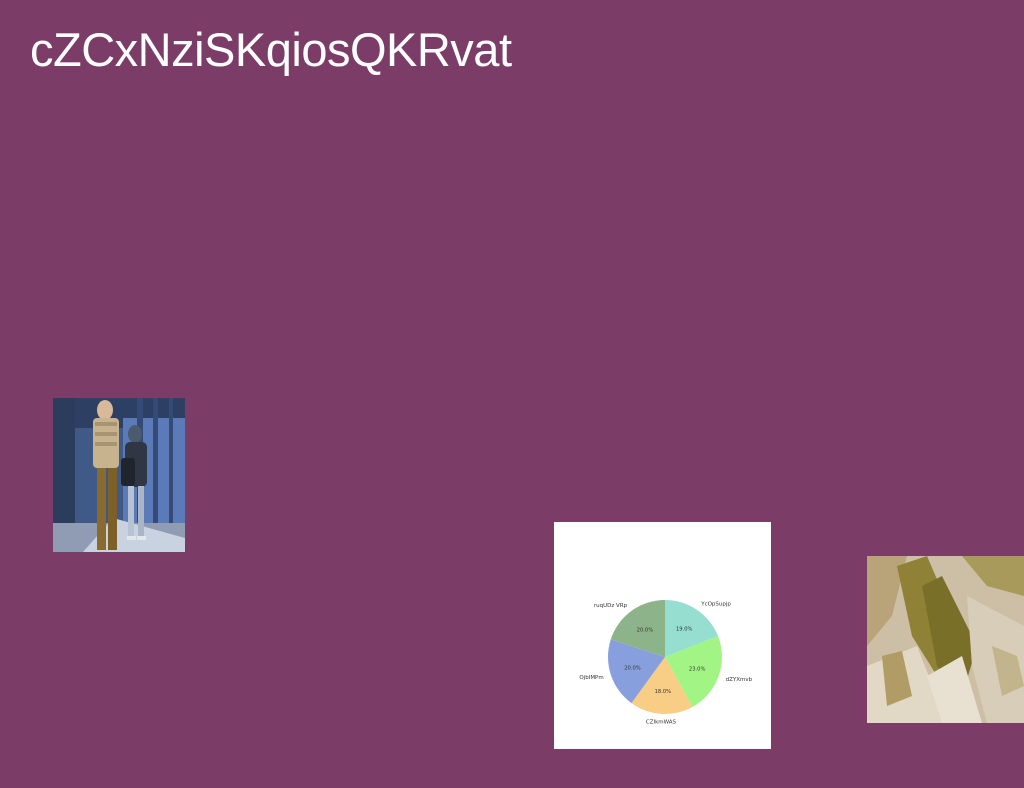 The image size is (1024, 788). I want to click on pie-slice-percent: 23.0%, so click(697, 670).